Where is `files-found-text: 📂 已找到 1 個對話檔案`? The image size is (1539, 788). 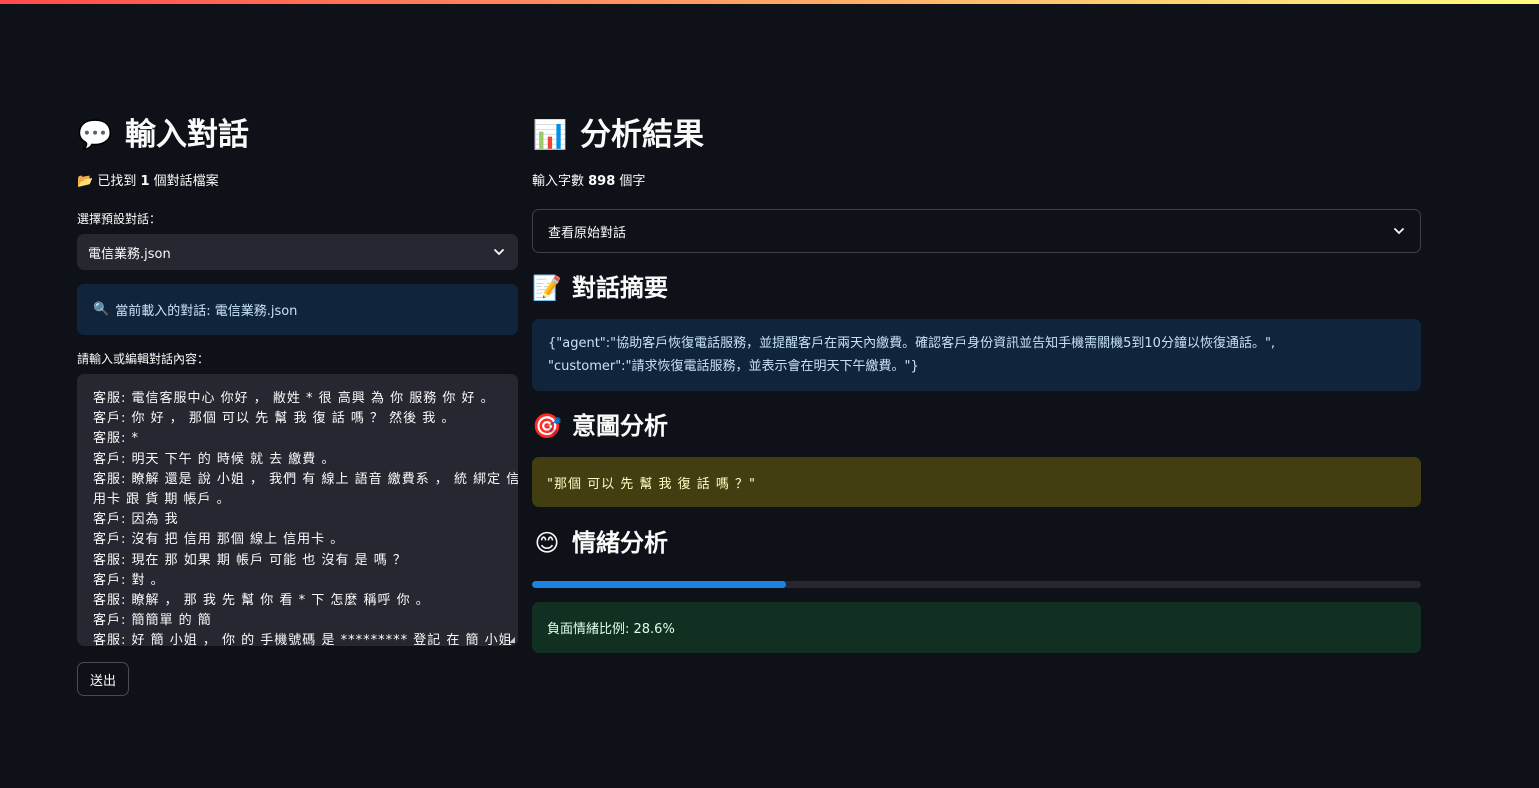
files-found-text: 📂 已找到 1 個對話檔案 is located at coordinates (148, 181).